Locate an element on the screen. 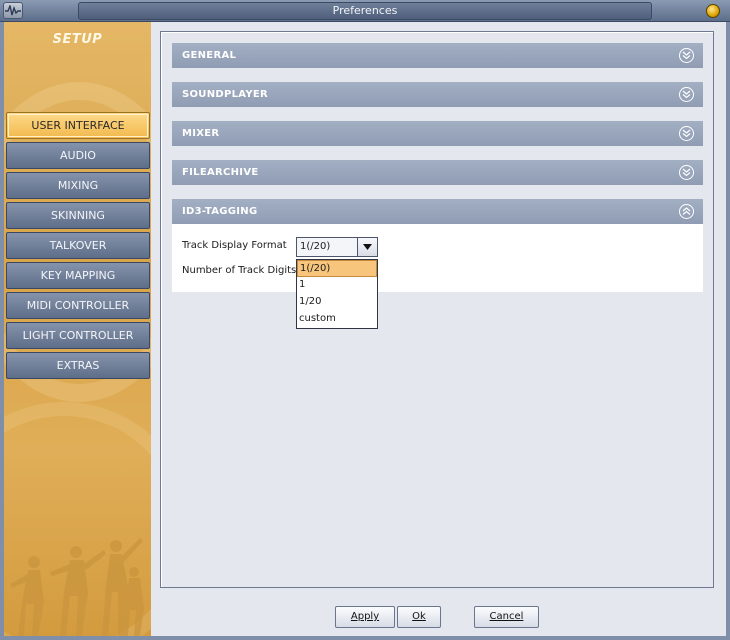 Image resolution: width=730 pixels, height=640 pixels. sidebar-item-mixing: MIXING is located at coordinates (78, 185).